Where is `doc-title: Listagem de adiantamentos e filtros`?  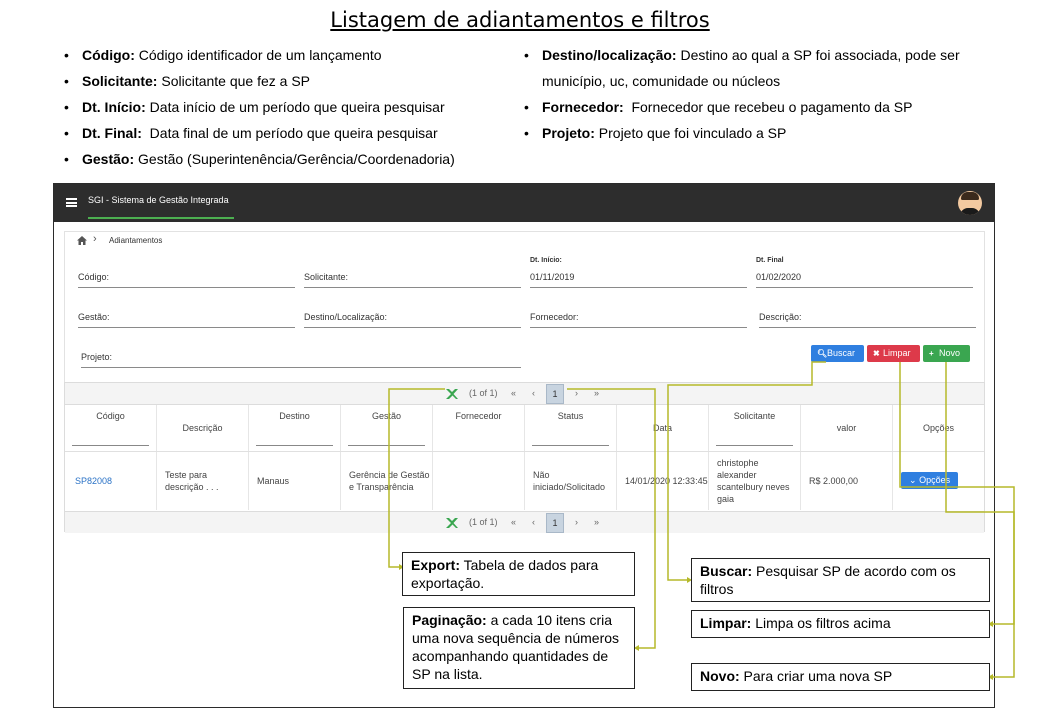 doc-title: Listagem de adiantamentos e filtros is located at coordinates (520, 20).